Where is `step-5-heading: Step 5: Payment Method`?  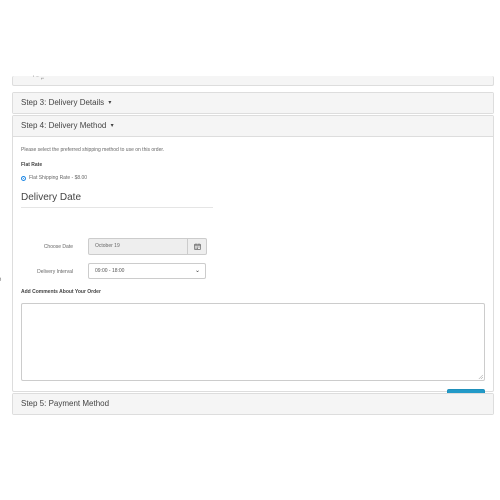
step-5-heading: Step 5: Payment Method is located at coordinates (253, 404).